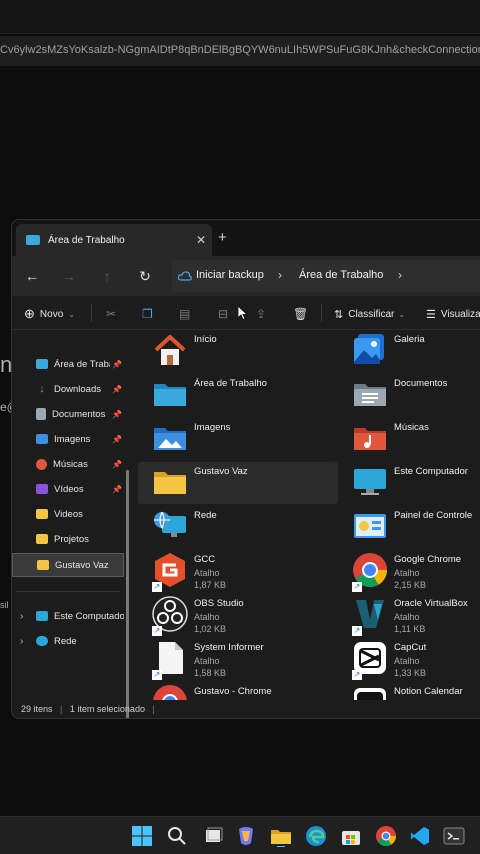  What do you see at coordinates (238, 615) in the screenshot?
I see `item-obs-studio: ↗ OBS Studio Atalho 1,02 KB` at bounding box center [238, 615].